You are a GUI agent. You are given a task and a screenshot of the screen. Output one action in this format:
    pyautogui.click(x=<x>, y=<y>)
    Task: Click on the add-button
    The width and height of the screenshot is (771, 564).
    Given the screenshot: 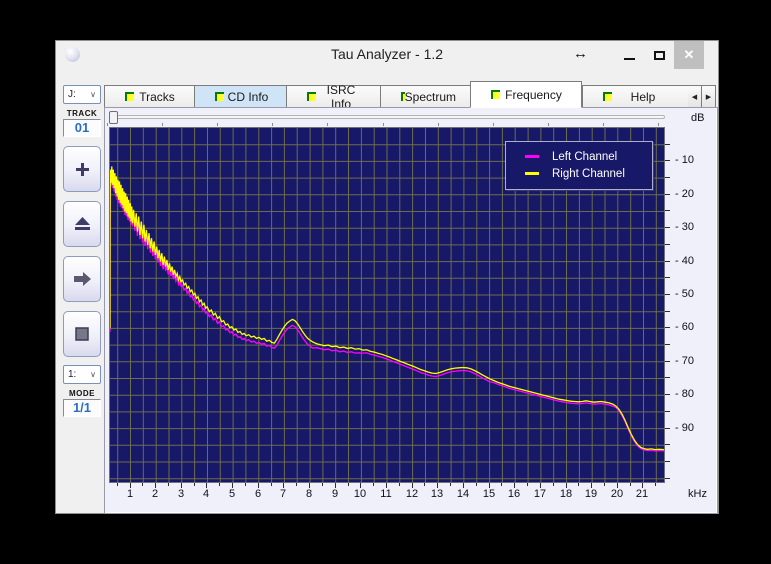 What is the action you would take?
    pyautogui.click(x=82, y=169)
    